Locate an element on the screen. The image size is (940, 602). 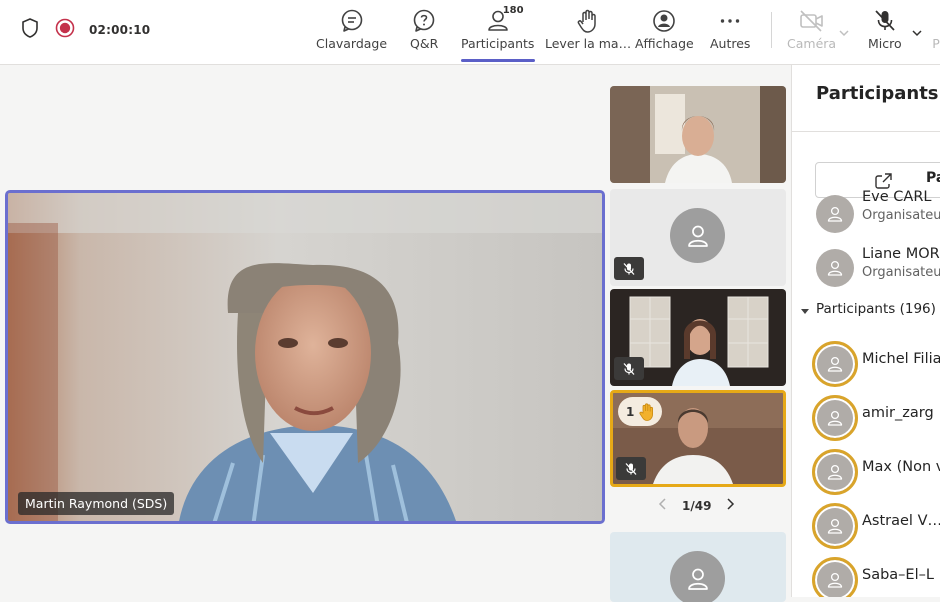
toolbar-separator is located at coordinates (771, 30).